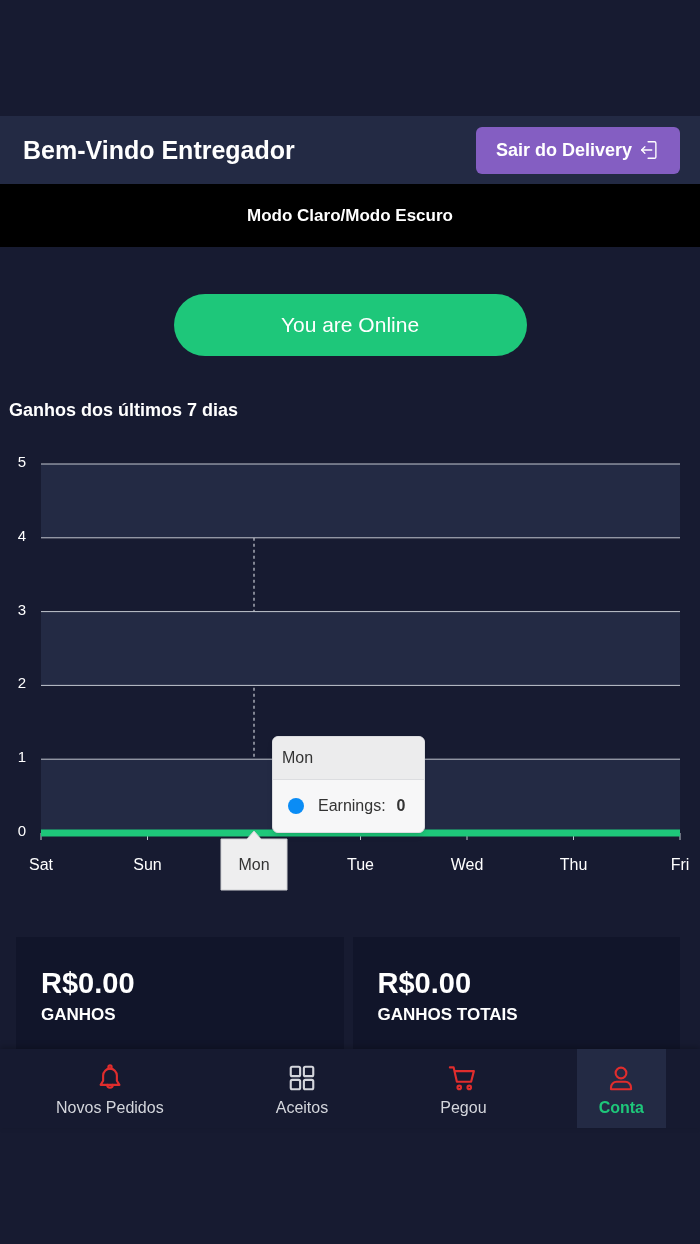 This screenshot has width=700, height=1244. What do you see at coordinates (22, 535) in the screenshot?
I see `y-axis-label: 4` at bounding box center [22, 535].